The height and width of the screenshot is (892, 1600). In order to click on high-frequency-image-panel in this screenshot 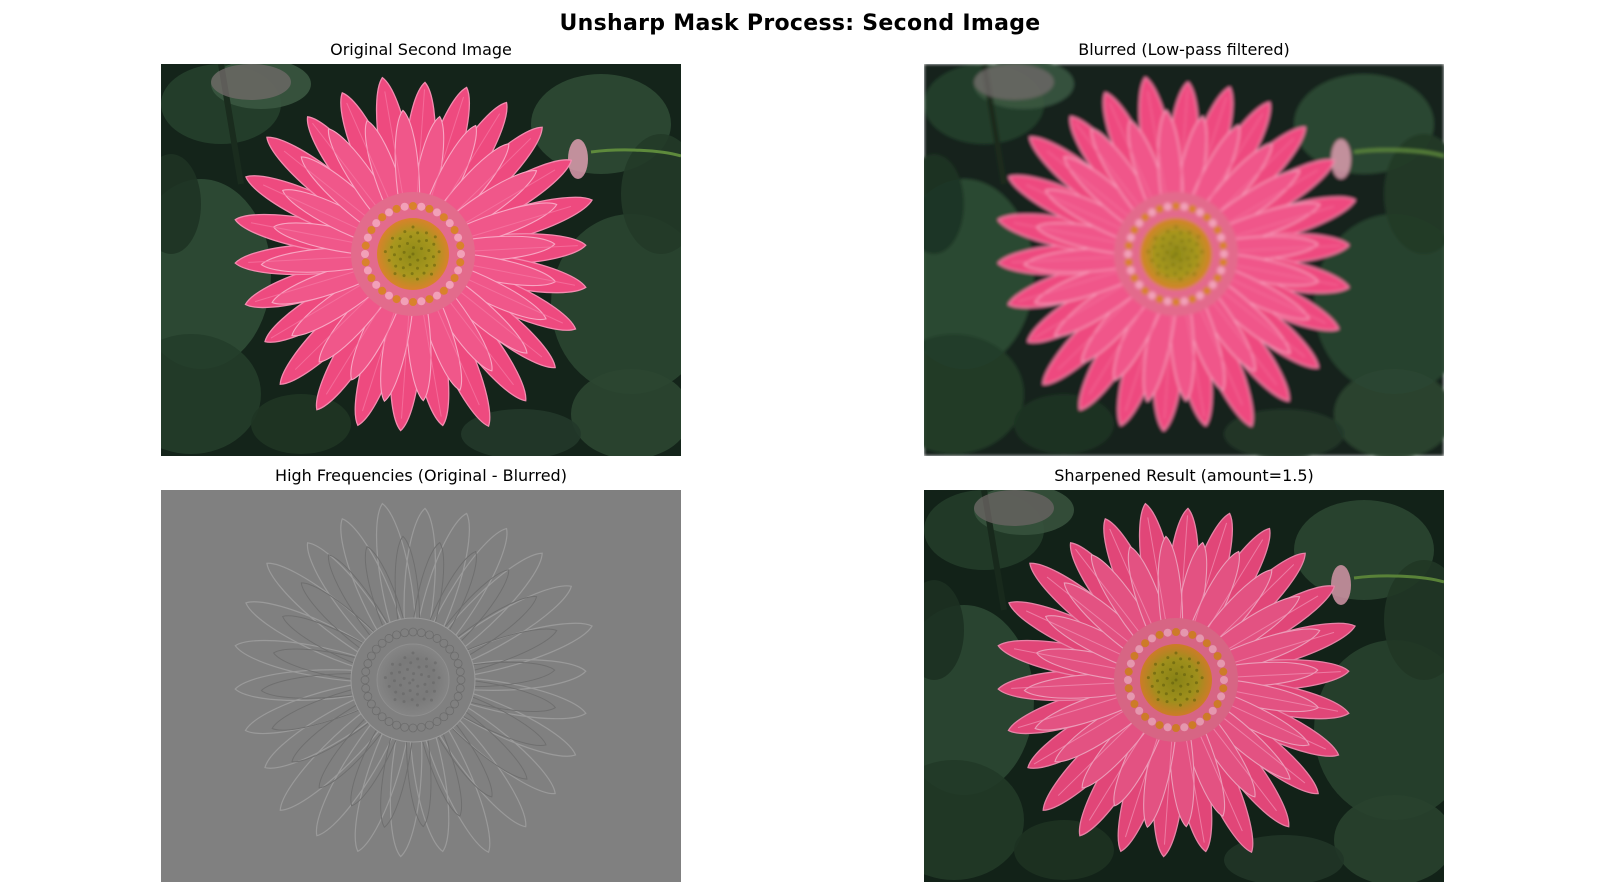, I will do `click(421, 686)`.